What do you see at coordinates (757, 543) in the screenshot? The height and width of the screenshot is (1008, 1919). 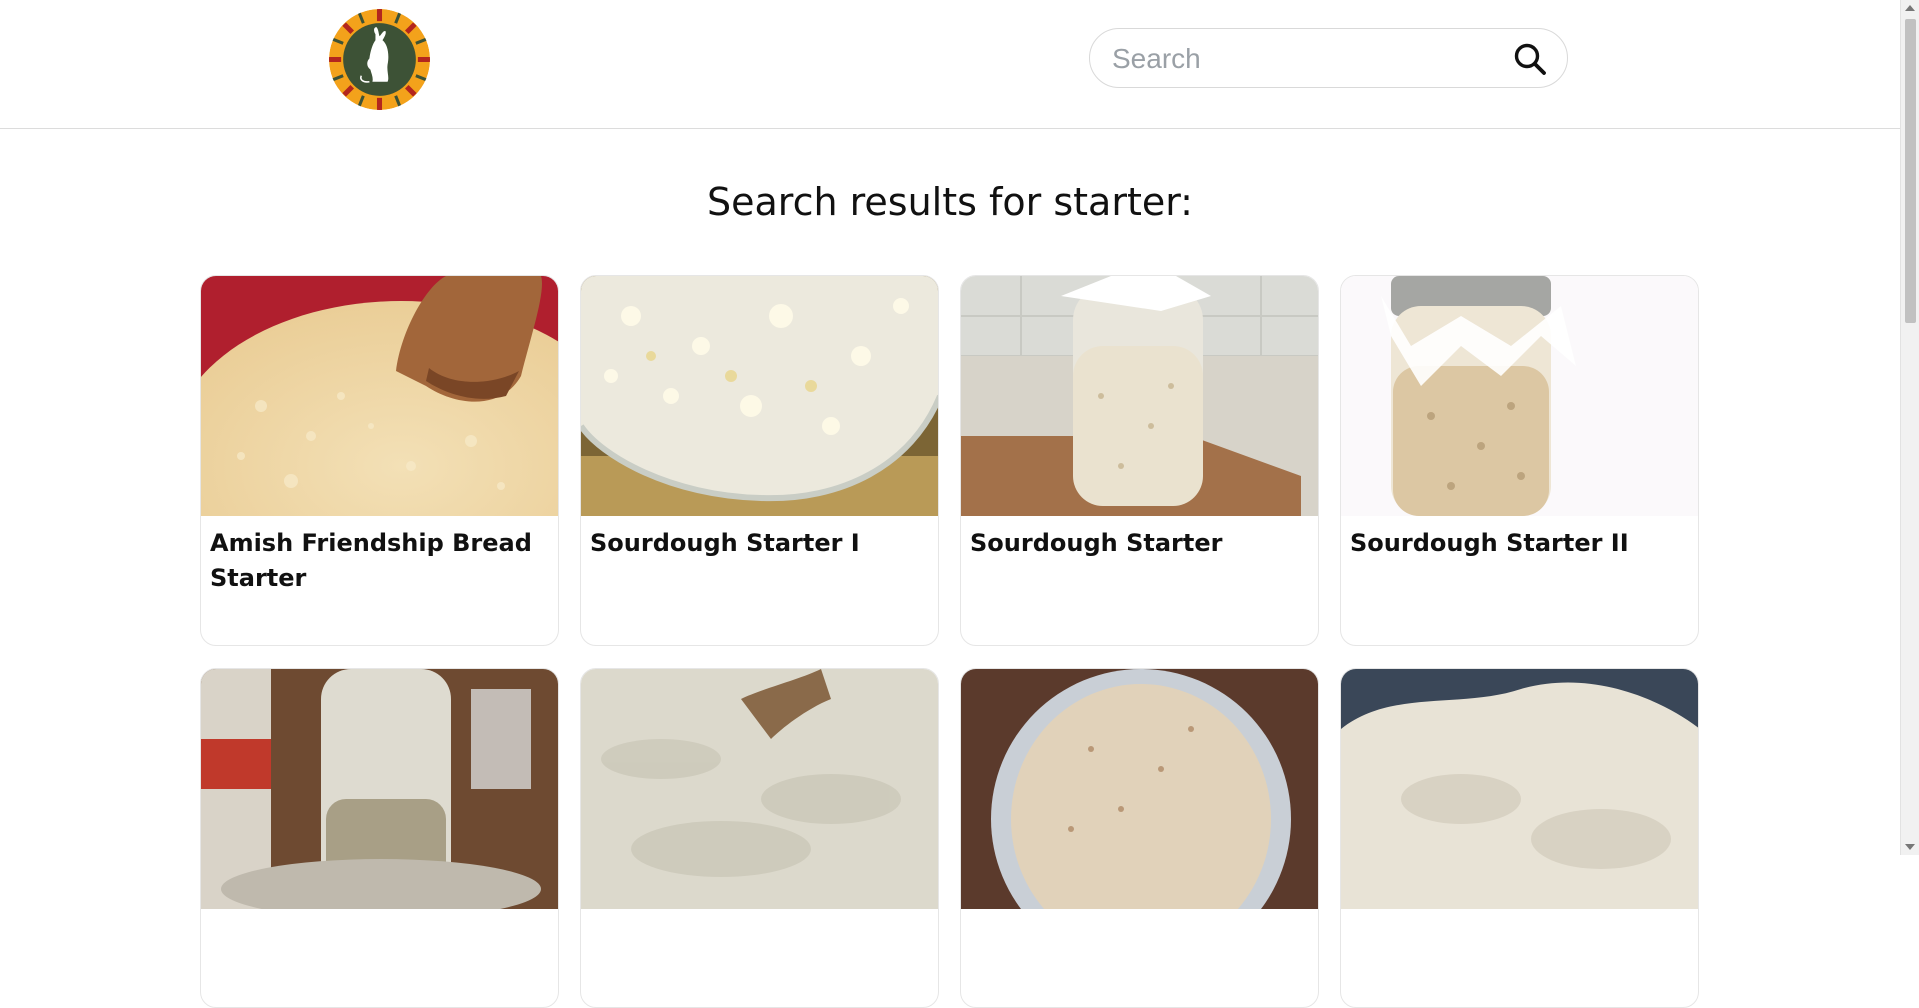 I see `recipe-title: Sourdough Starter I` at bounding box center [757, 543].